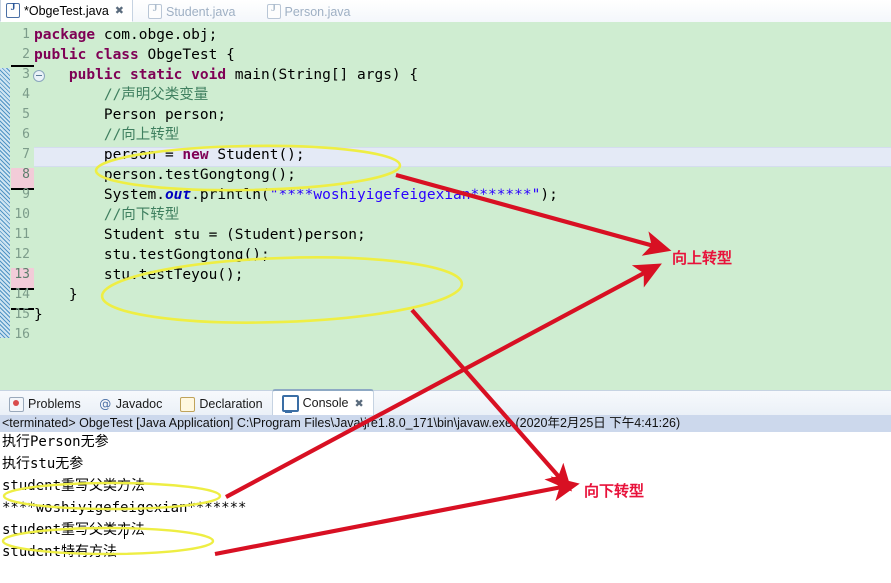  Describe the element at coordinates (445, 402) in the screenshot. I see `bottom-view-tab-bar: Problems @ Javadoc Declaration Console ✖` at that location.